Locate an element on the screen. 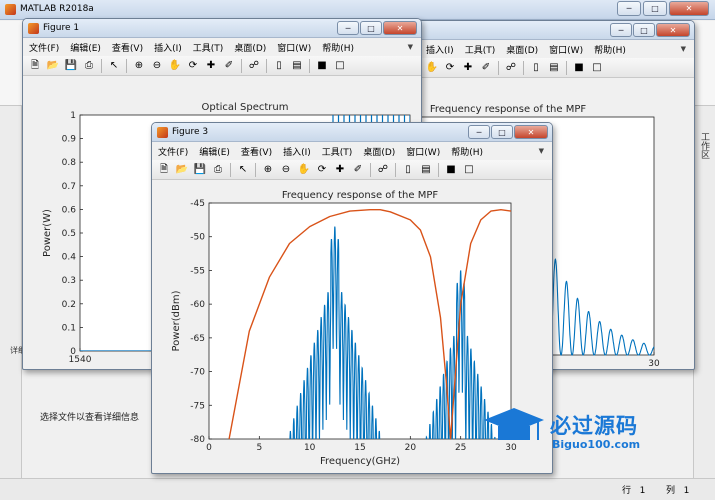 This screenshot has width=715, height=500. x-tick-label: 5 is located at coordinates (259, 448).